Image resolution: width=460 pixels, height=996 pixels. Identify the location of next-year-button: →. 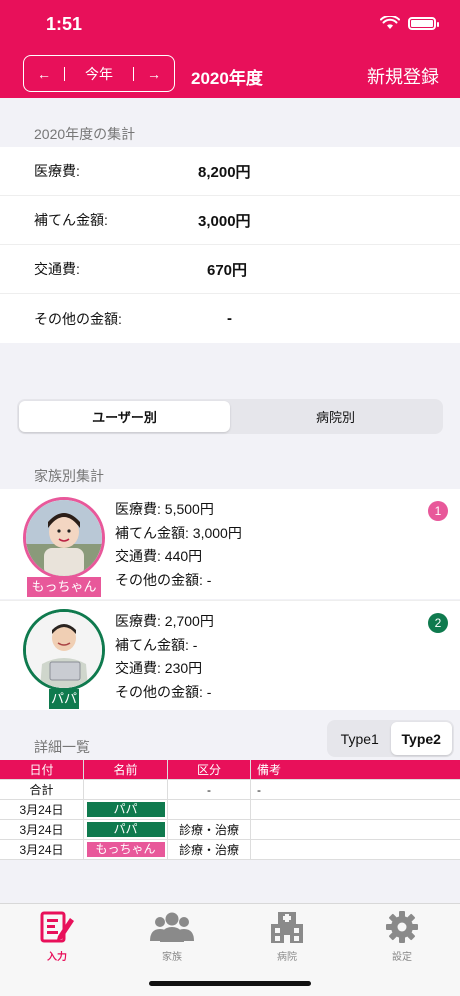
(154, 74).